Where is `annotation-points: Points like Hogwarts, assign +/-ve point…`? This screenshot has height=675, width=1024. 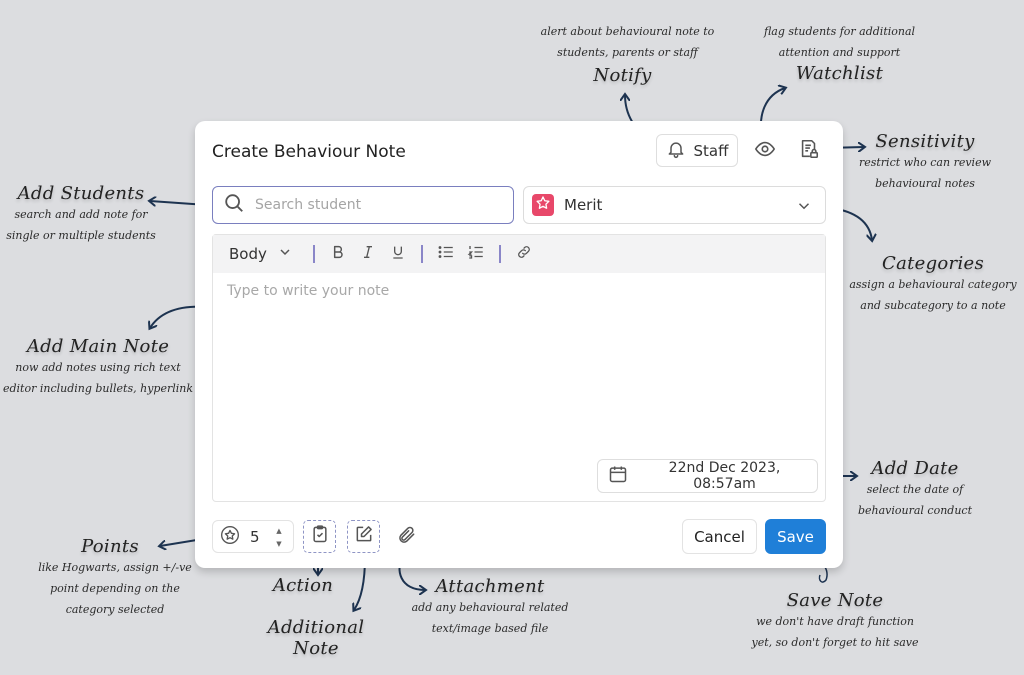 annotation-points: Points like Hogwarts, assign +/-ve point… is located at coordinates (115, 576).